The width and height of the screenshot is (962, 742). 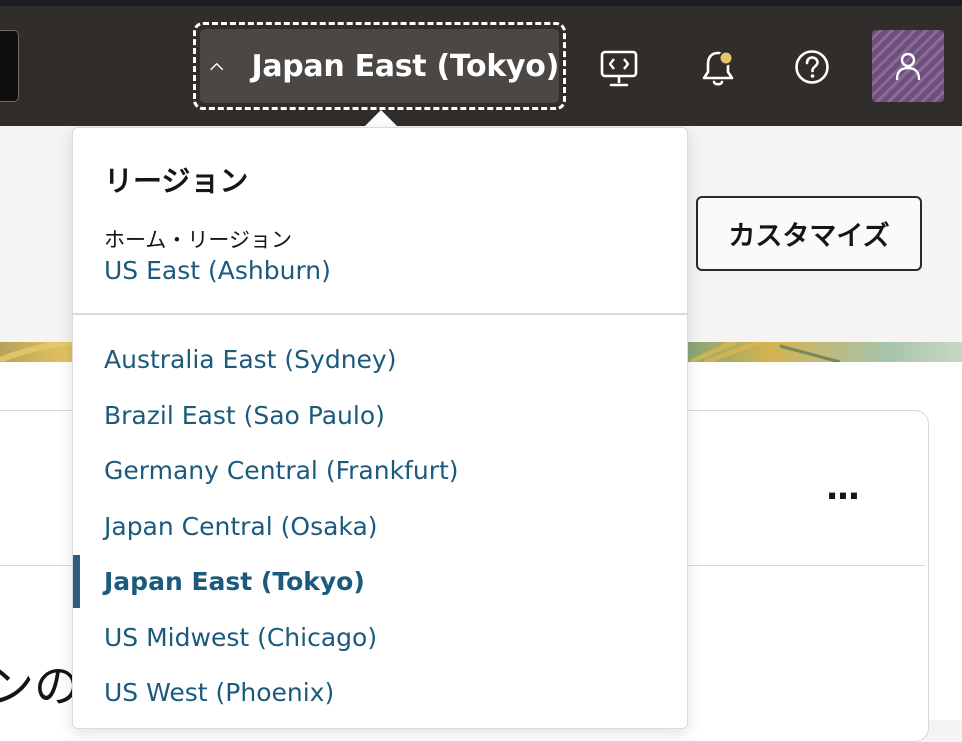 What do you see at coordinates (381, 119) in the screenshot?
I see `dropdown-pointer` at bounding box center [381, 119].